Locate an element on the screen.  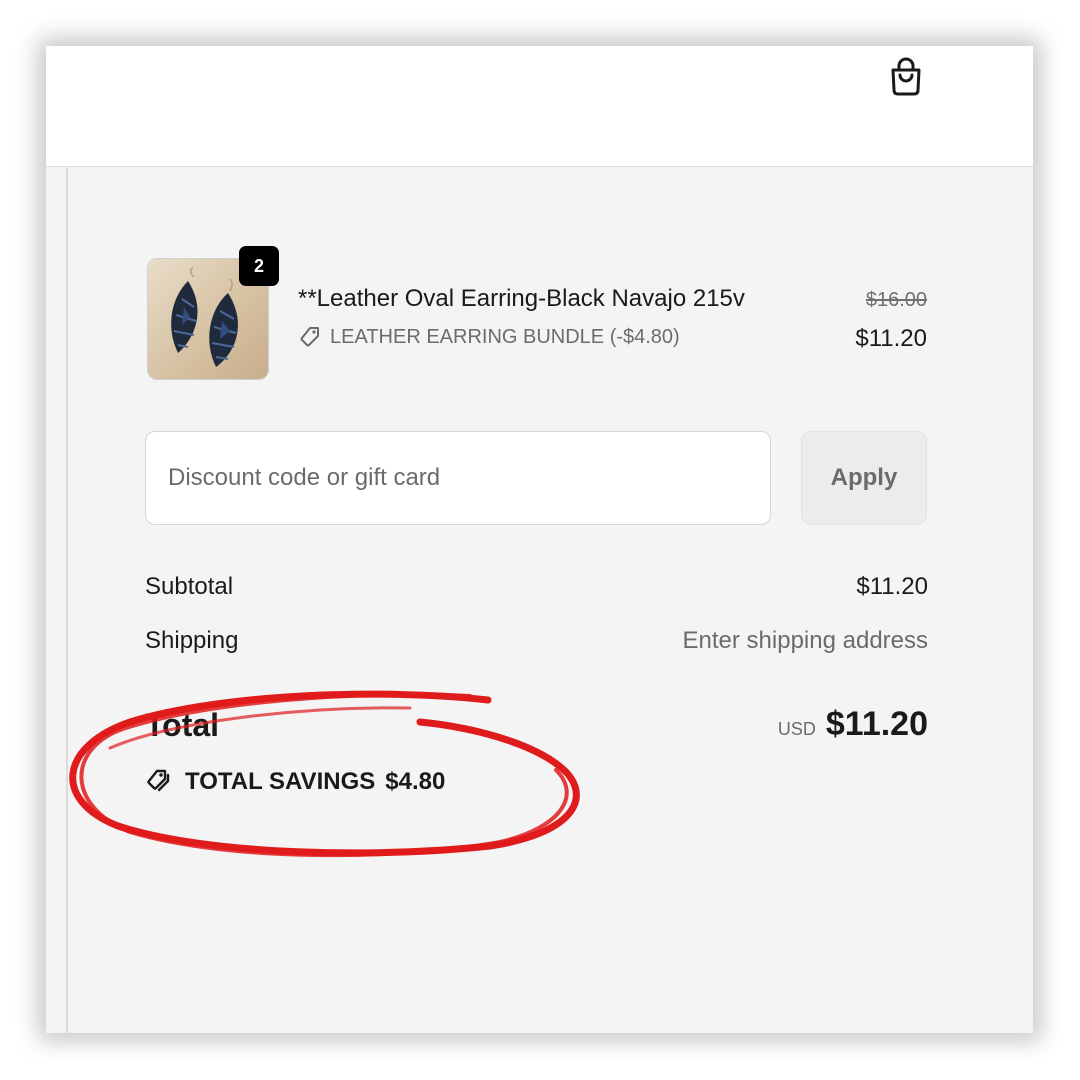
subtotal-label: Subtotal is located at coordinates (189, 586).